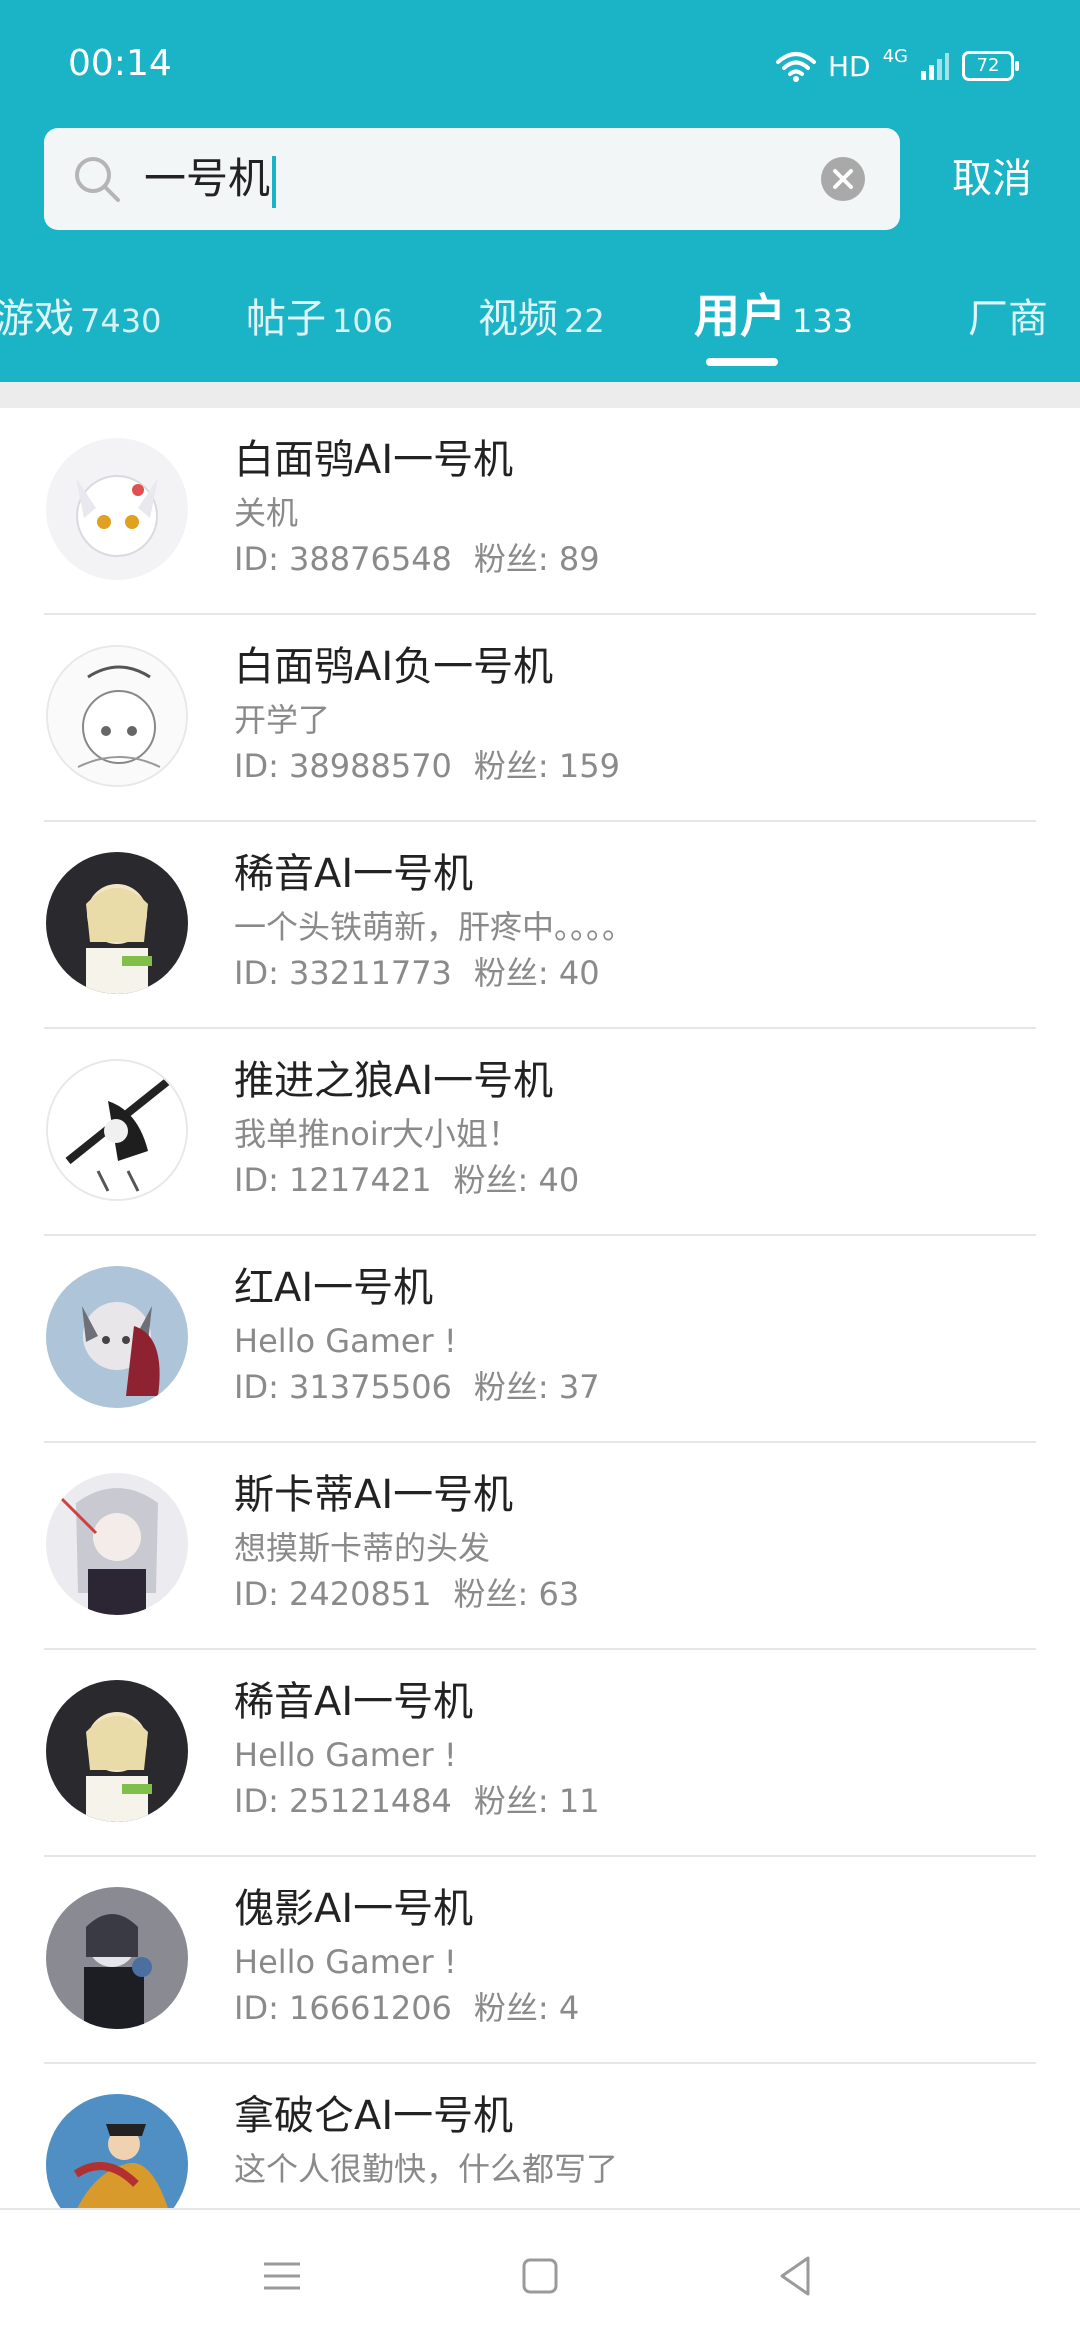 This screenshot has height=2342, width=1080. Describe the element at coordinates (120, 63) in the screenshot. I see `status-time: 00:14` at that location.